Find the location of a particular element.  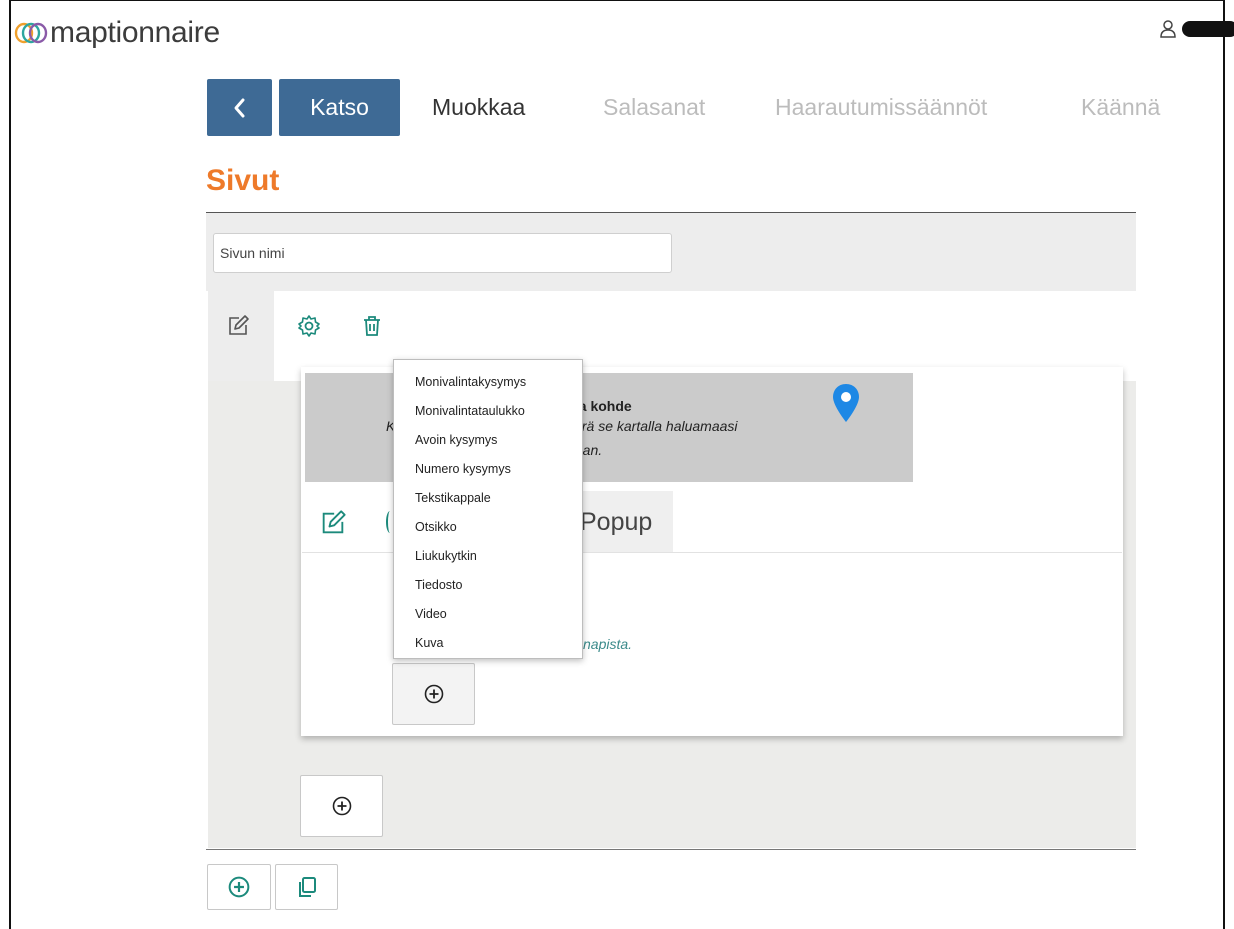

user-menu is located at coordinates (1197, 29).